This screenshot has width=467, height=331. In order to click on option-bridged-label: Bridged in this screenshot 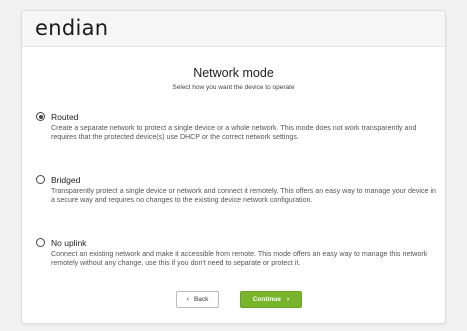, I will do `click(66, 179)`.